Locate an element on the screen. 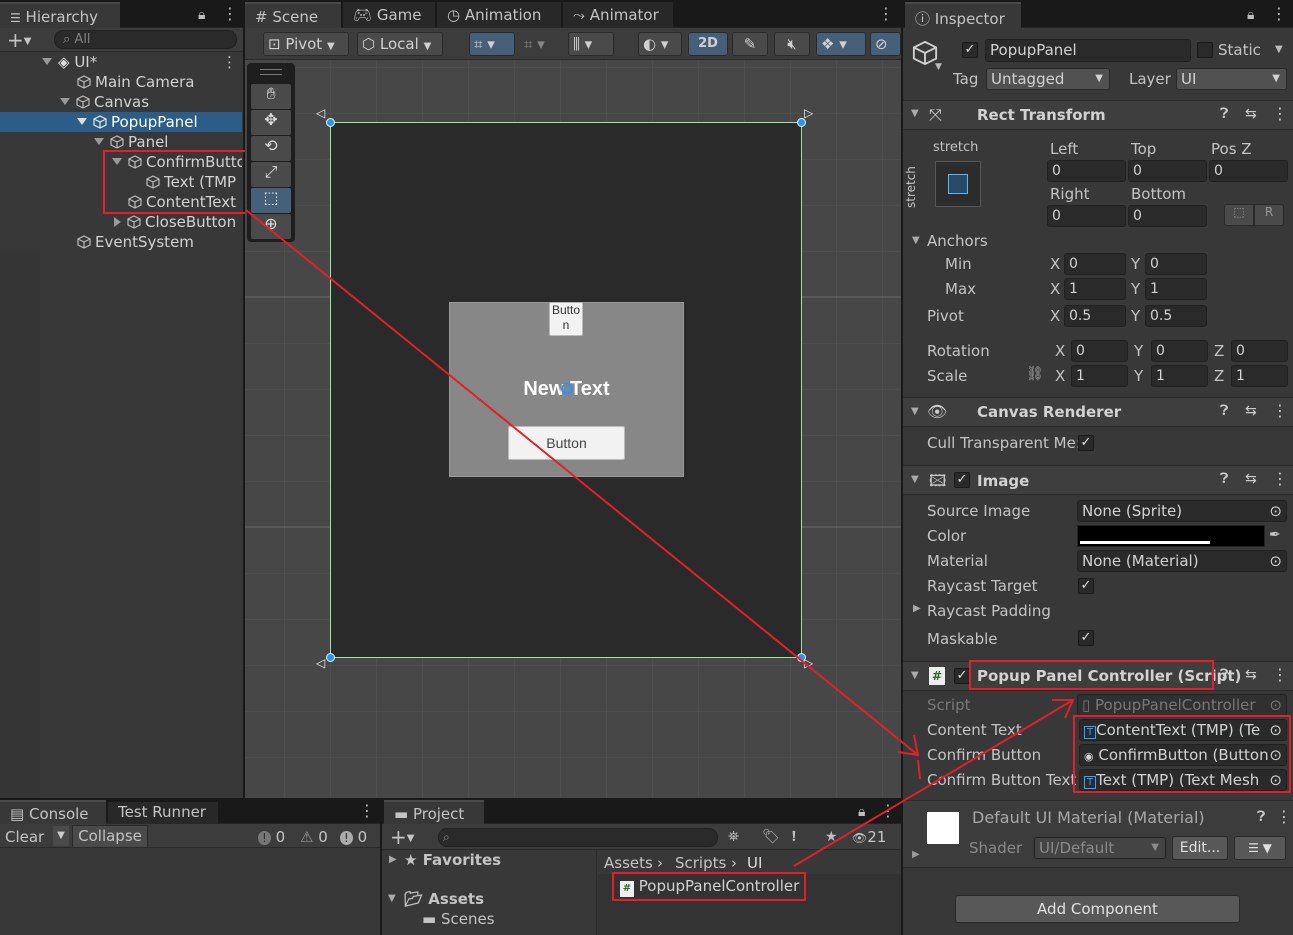 This screenshot has height=935, width=1293. grid-snap-button: ⌗ ▾ is located at coordinates (492, 44).